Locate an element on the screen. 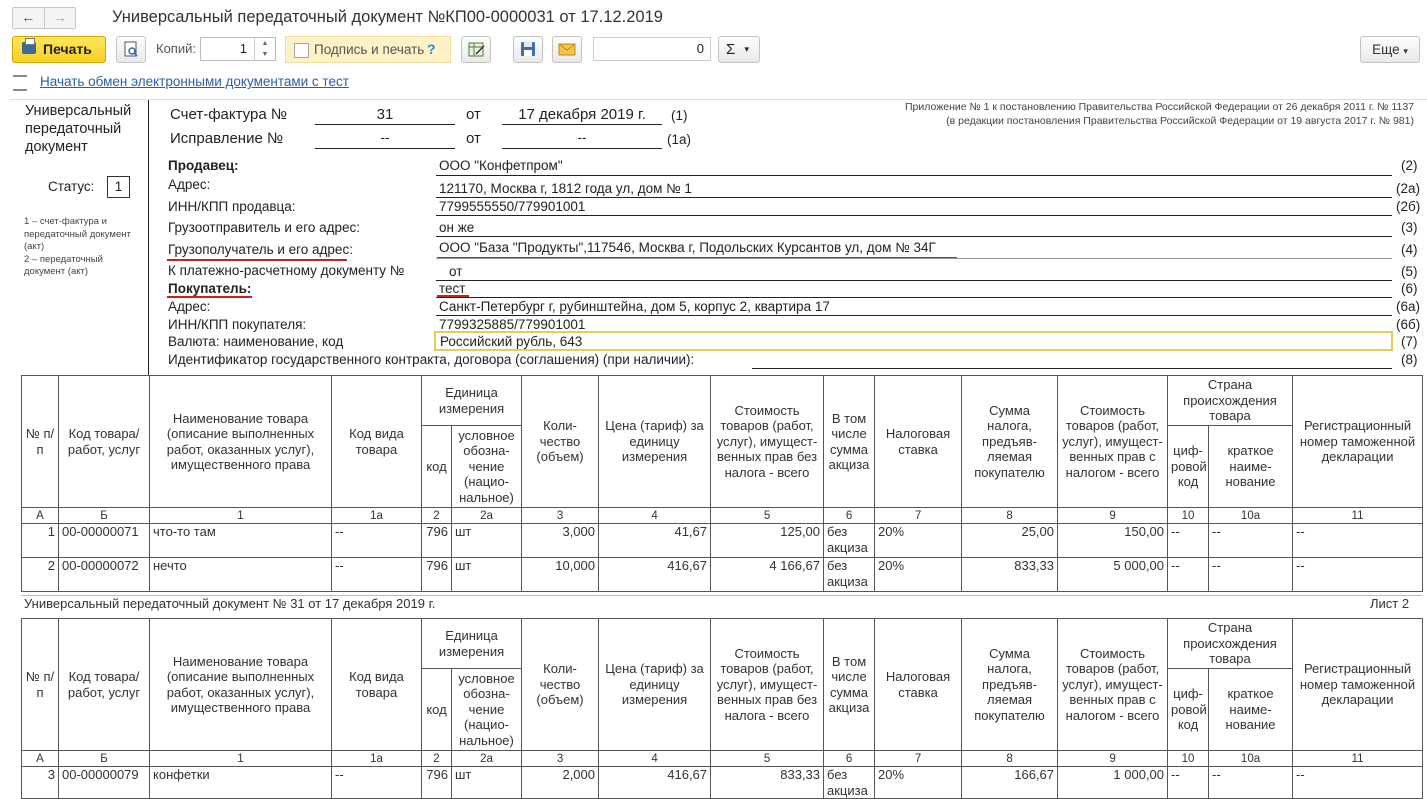 This screenshot has width=1427, height=799. help-icon: ? is located at coordinates (431, 49).